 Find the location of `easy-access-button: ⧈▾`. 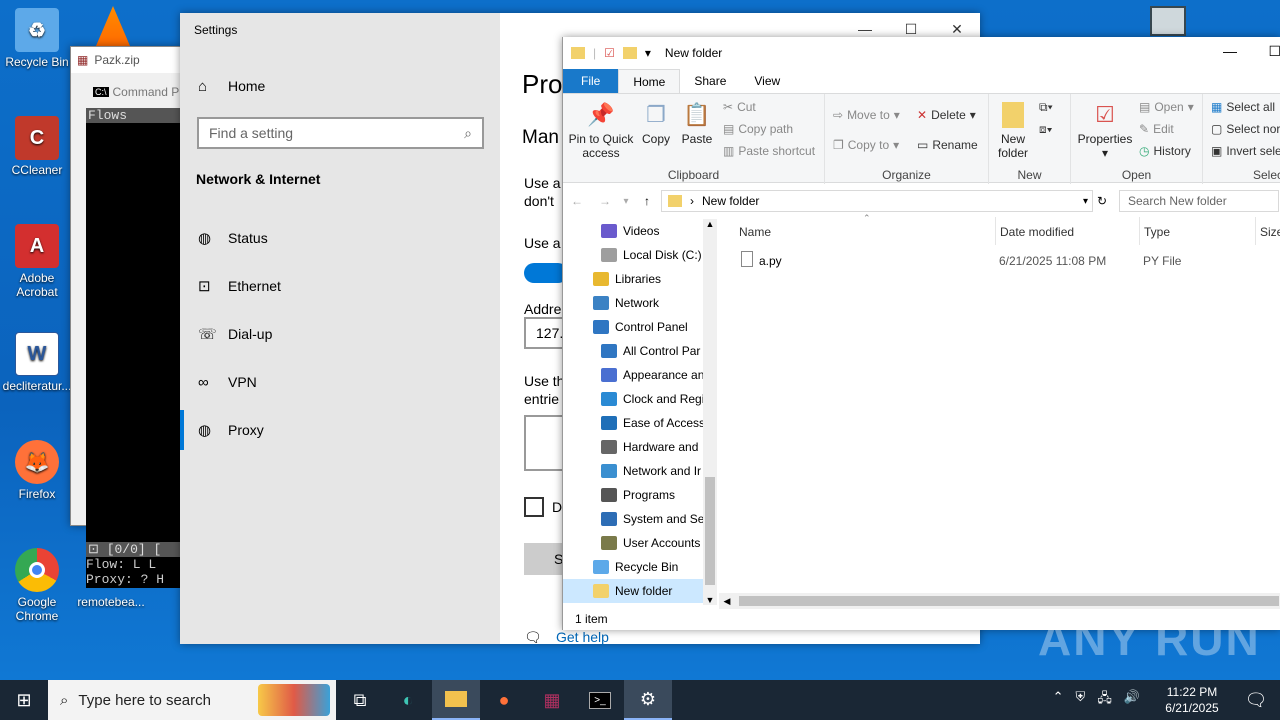

easy-access-button: ⧈▾ is located at coordinates (1046, 129).